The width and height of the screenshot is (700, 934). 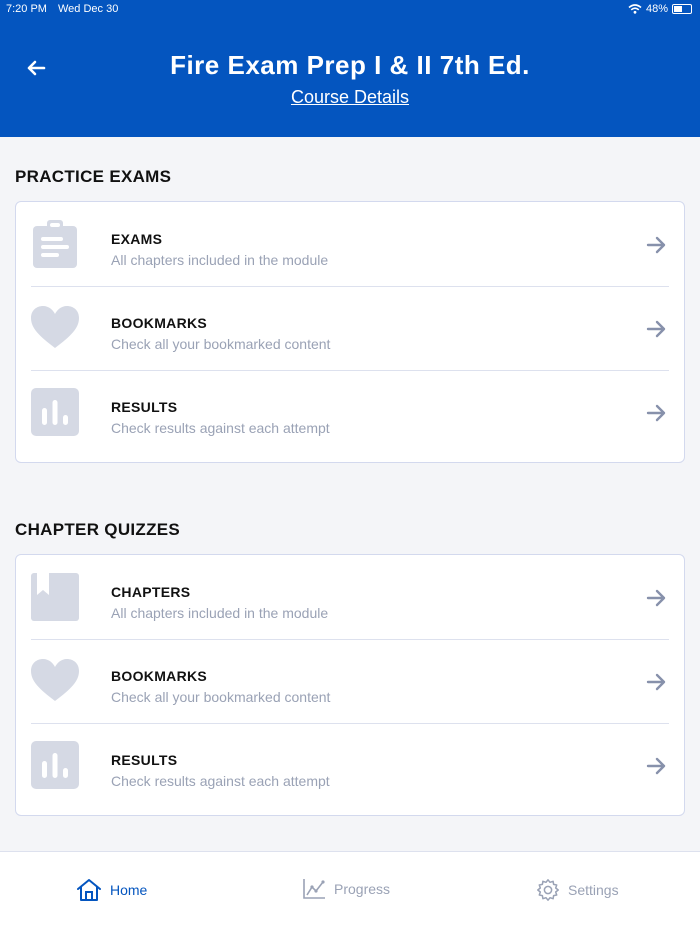 What do you see at coordinates (98, 529) in the screenshot?
I see `chapter-quizzes-heading: CHAPTER QUIZZES` at bounding box center [98, 529].